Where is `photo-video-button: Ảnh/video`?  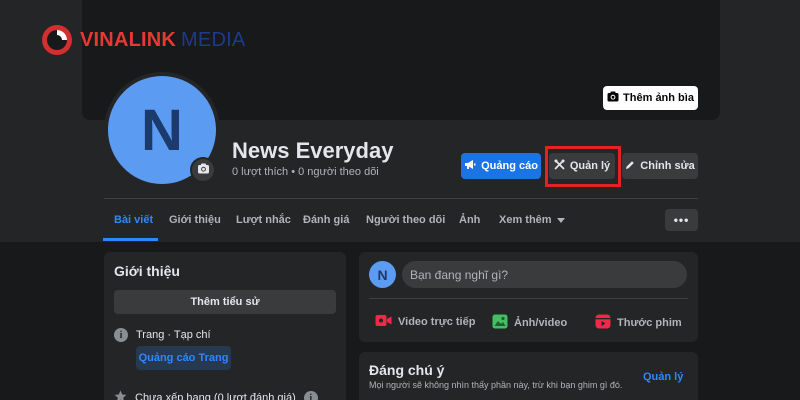 photo-video-button: Ảnh/video is located at coordinates (529, 323).